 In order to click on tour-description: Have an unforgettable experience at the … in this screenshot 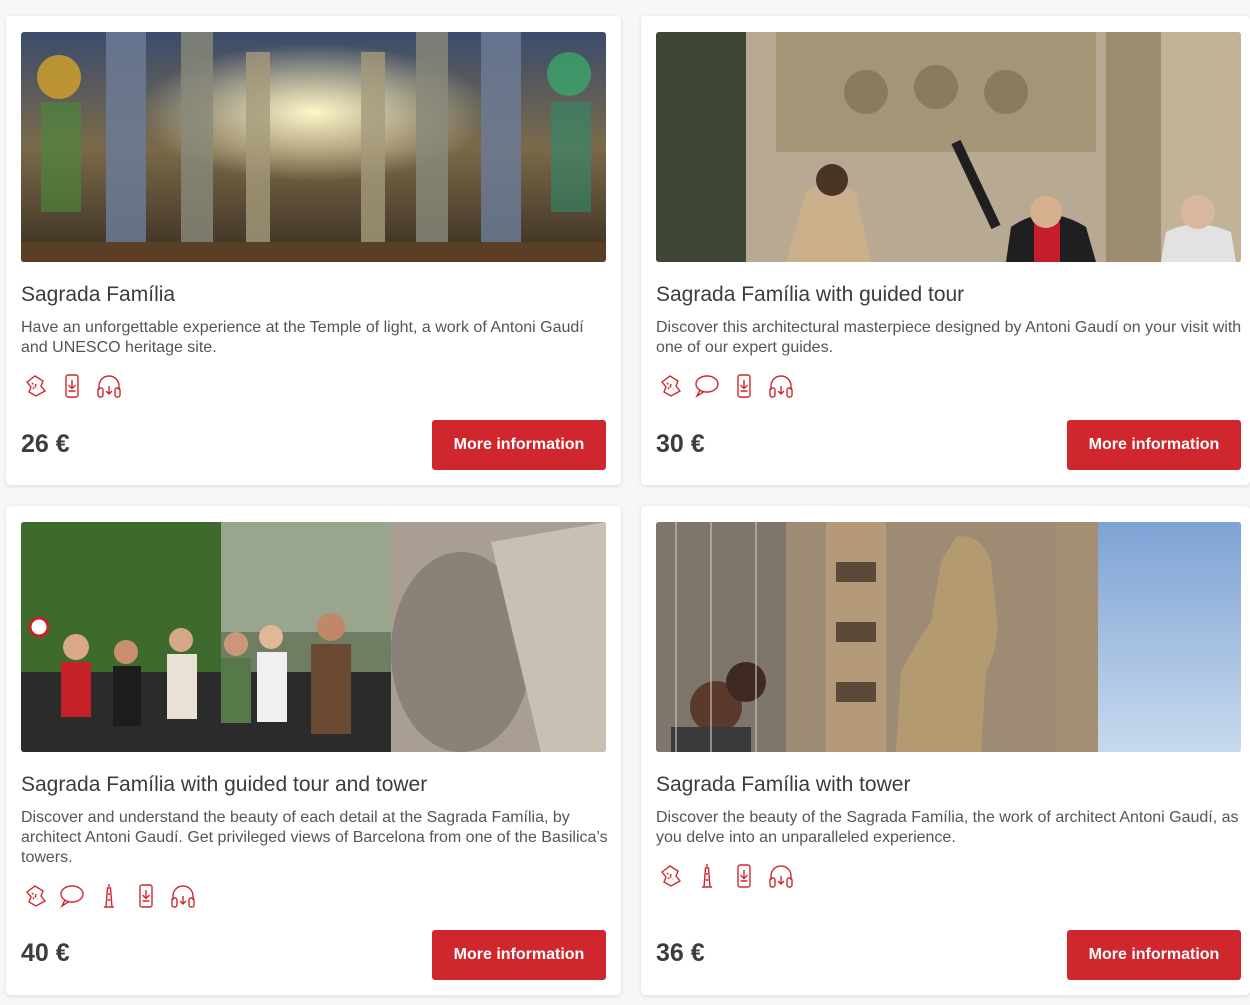, I will do `click(302, 337)`.